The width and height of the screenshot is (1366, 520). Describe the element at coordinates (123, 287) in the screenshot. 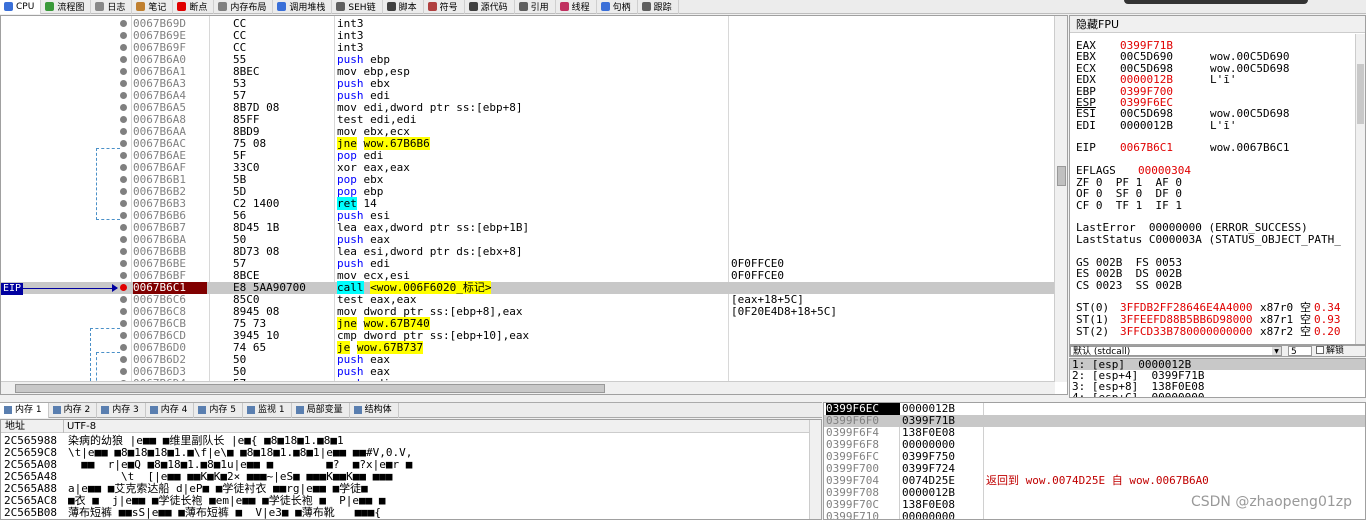

I see `breakpoint-dot-icon` at that location.